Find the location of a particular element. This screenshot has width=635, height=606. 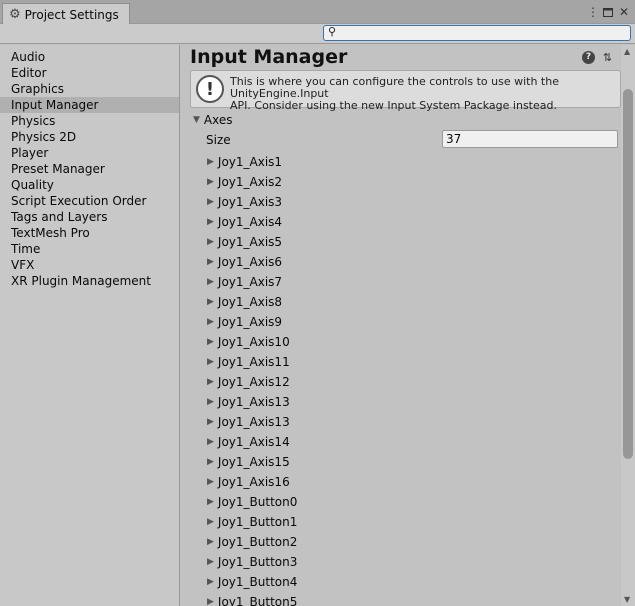

axis-foldout-row: ▶ Joy1_Axis8 is located at coordinates (252, 302).